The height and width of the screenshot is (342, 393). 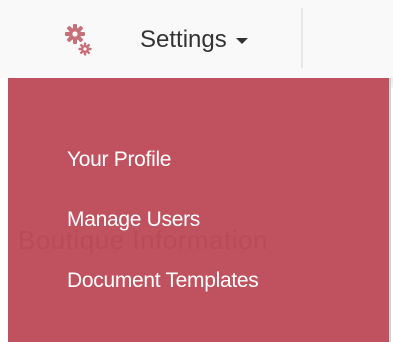 I want to click on settings-label: Settings, so click(x=183, y=39).